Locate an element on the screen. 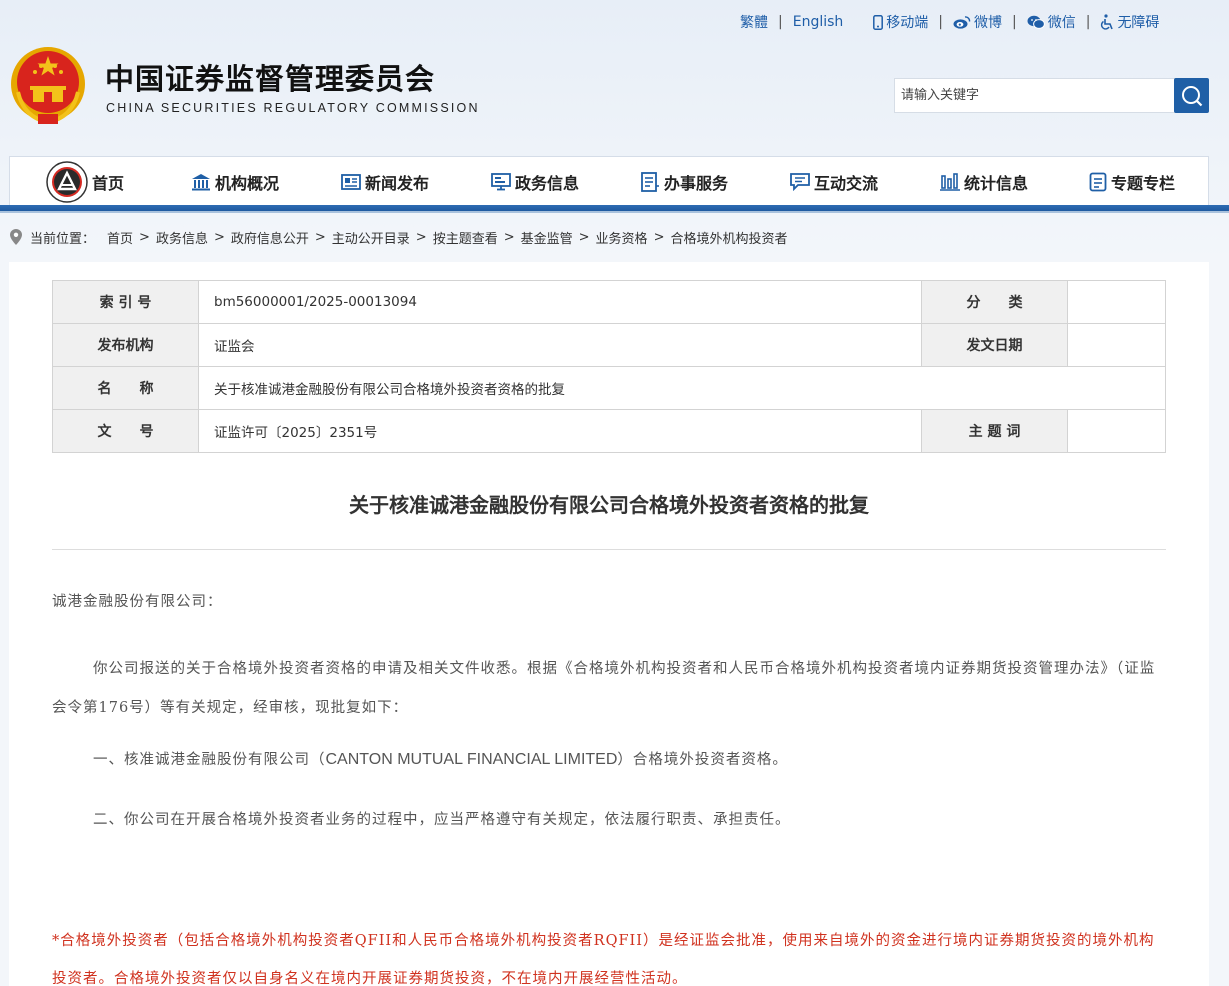 The width and height of the screenshot is (1229, 986). nav-item-organization: 机构概况 is located at coordinates (235, 182).